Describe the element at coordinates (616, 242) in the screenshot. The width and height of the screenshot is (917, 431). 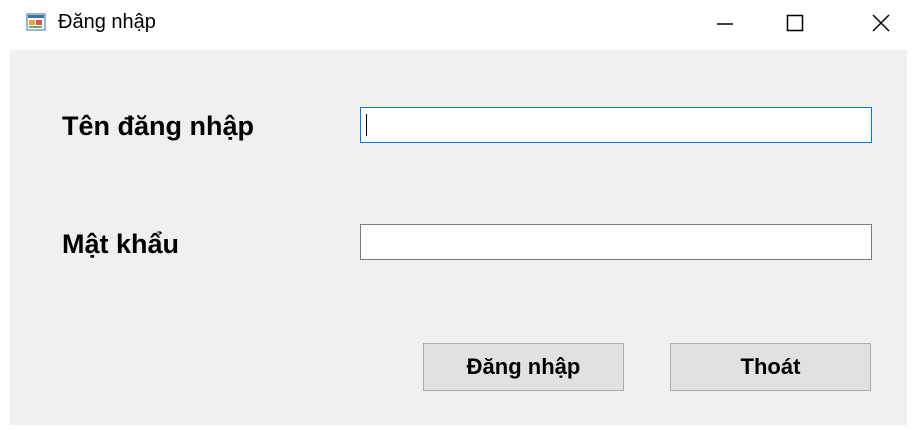
I see `password-input` at that location.